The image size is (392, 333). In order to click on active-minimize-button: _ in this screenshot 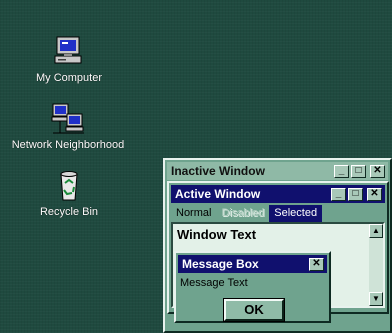, I will do `click(338, 194)`.